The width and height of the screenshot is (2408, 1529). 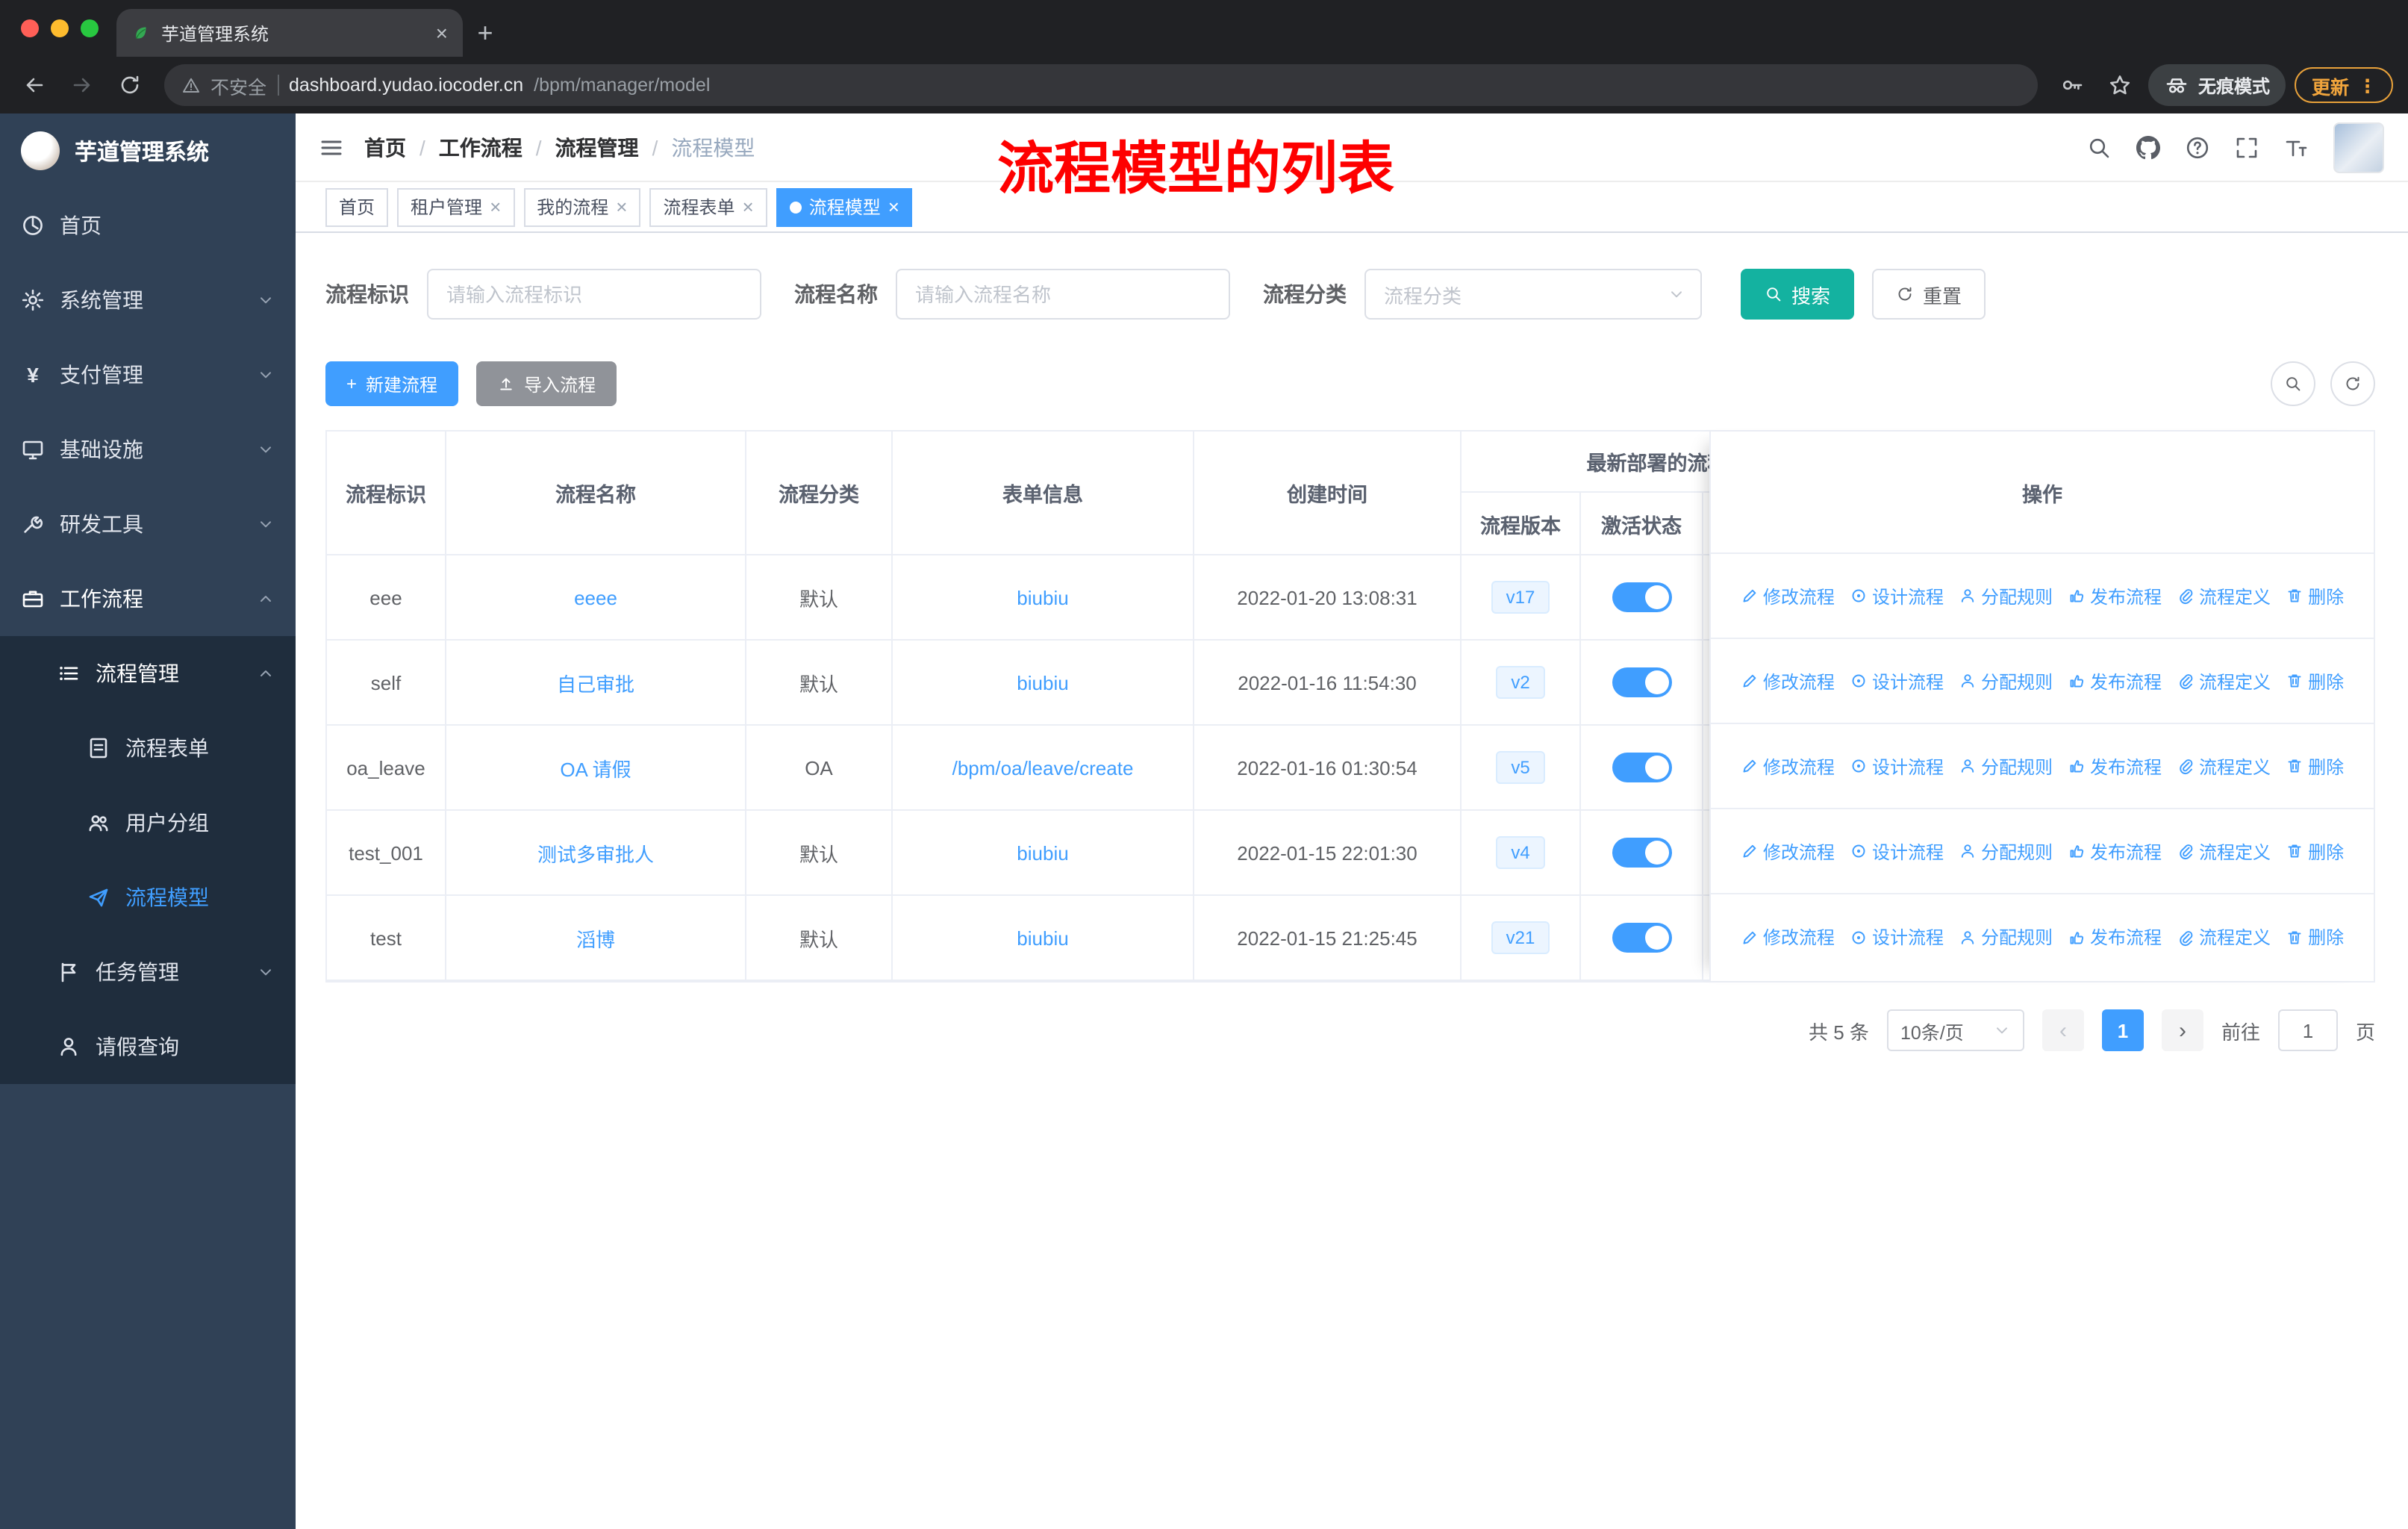 I want to click on user-avatar, so click(x=2358, y=147).